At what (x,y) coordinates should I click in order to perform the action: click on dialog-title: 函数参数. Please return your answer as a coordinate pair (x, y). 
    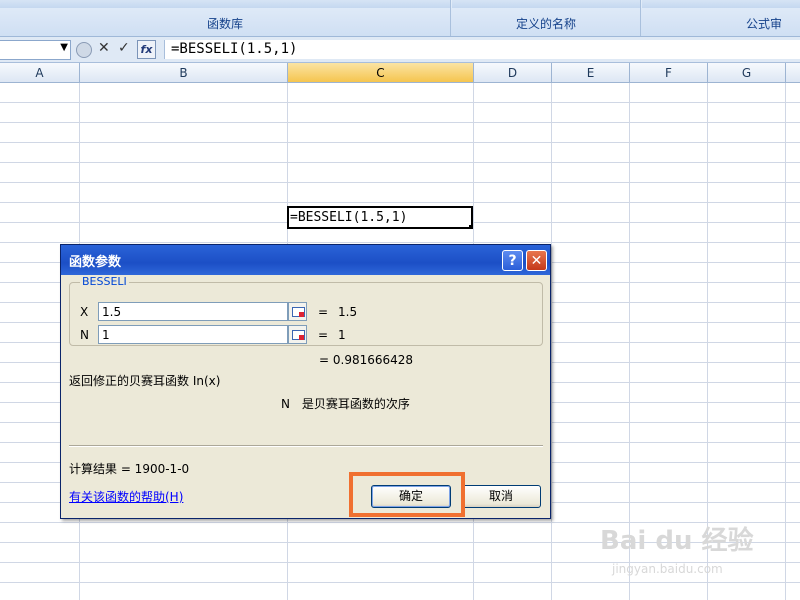
    Looking at the image, I should click on (95, 262).